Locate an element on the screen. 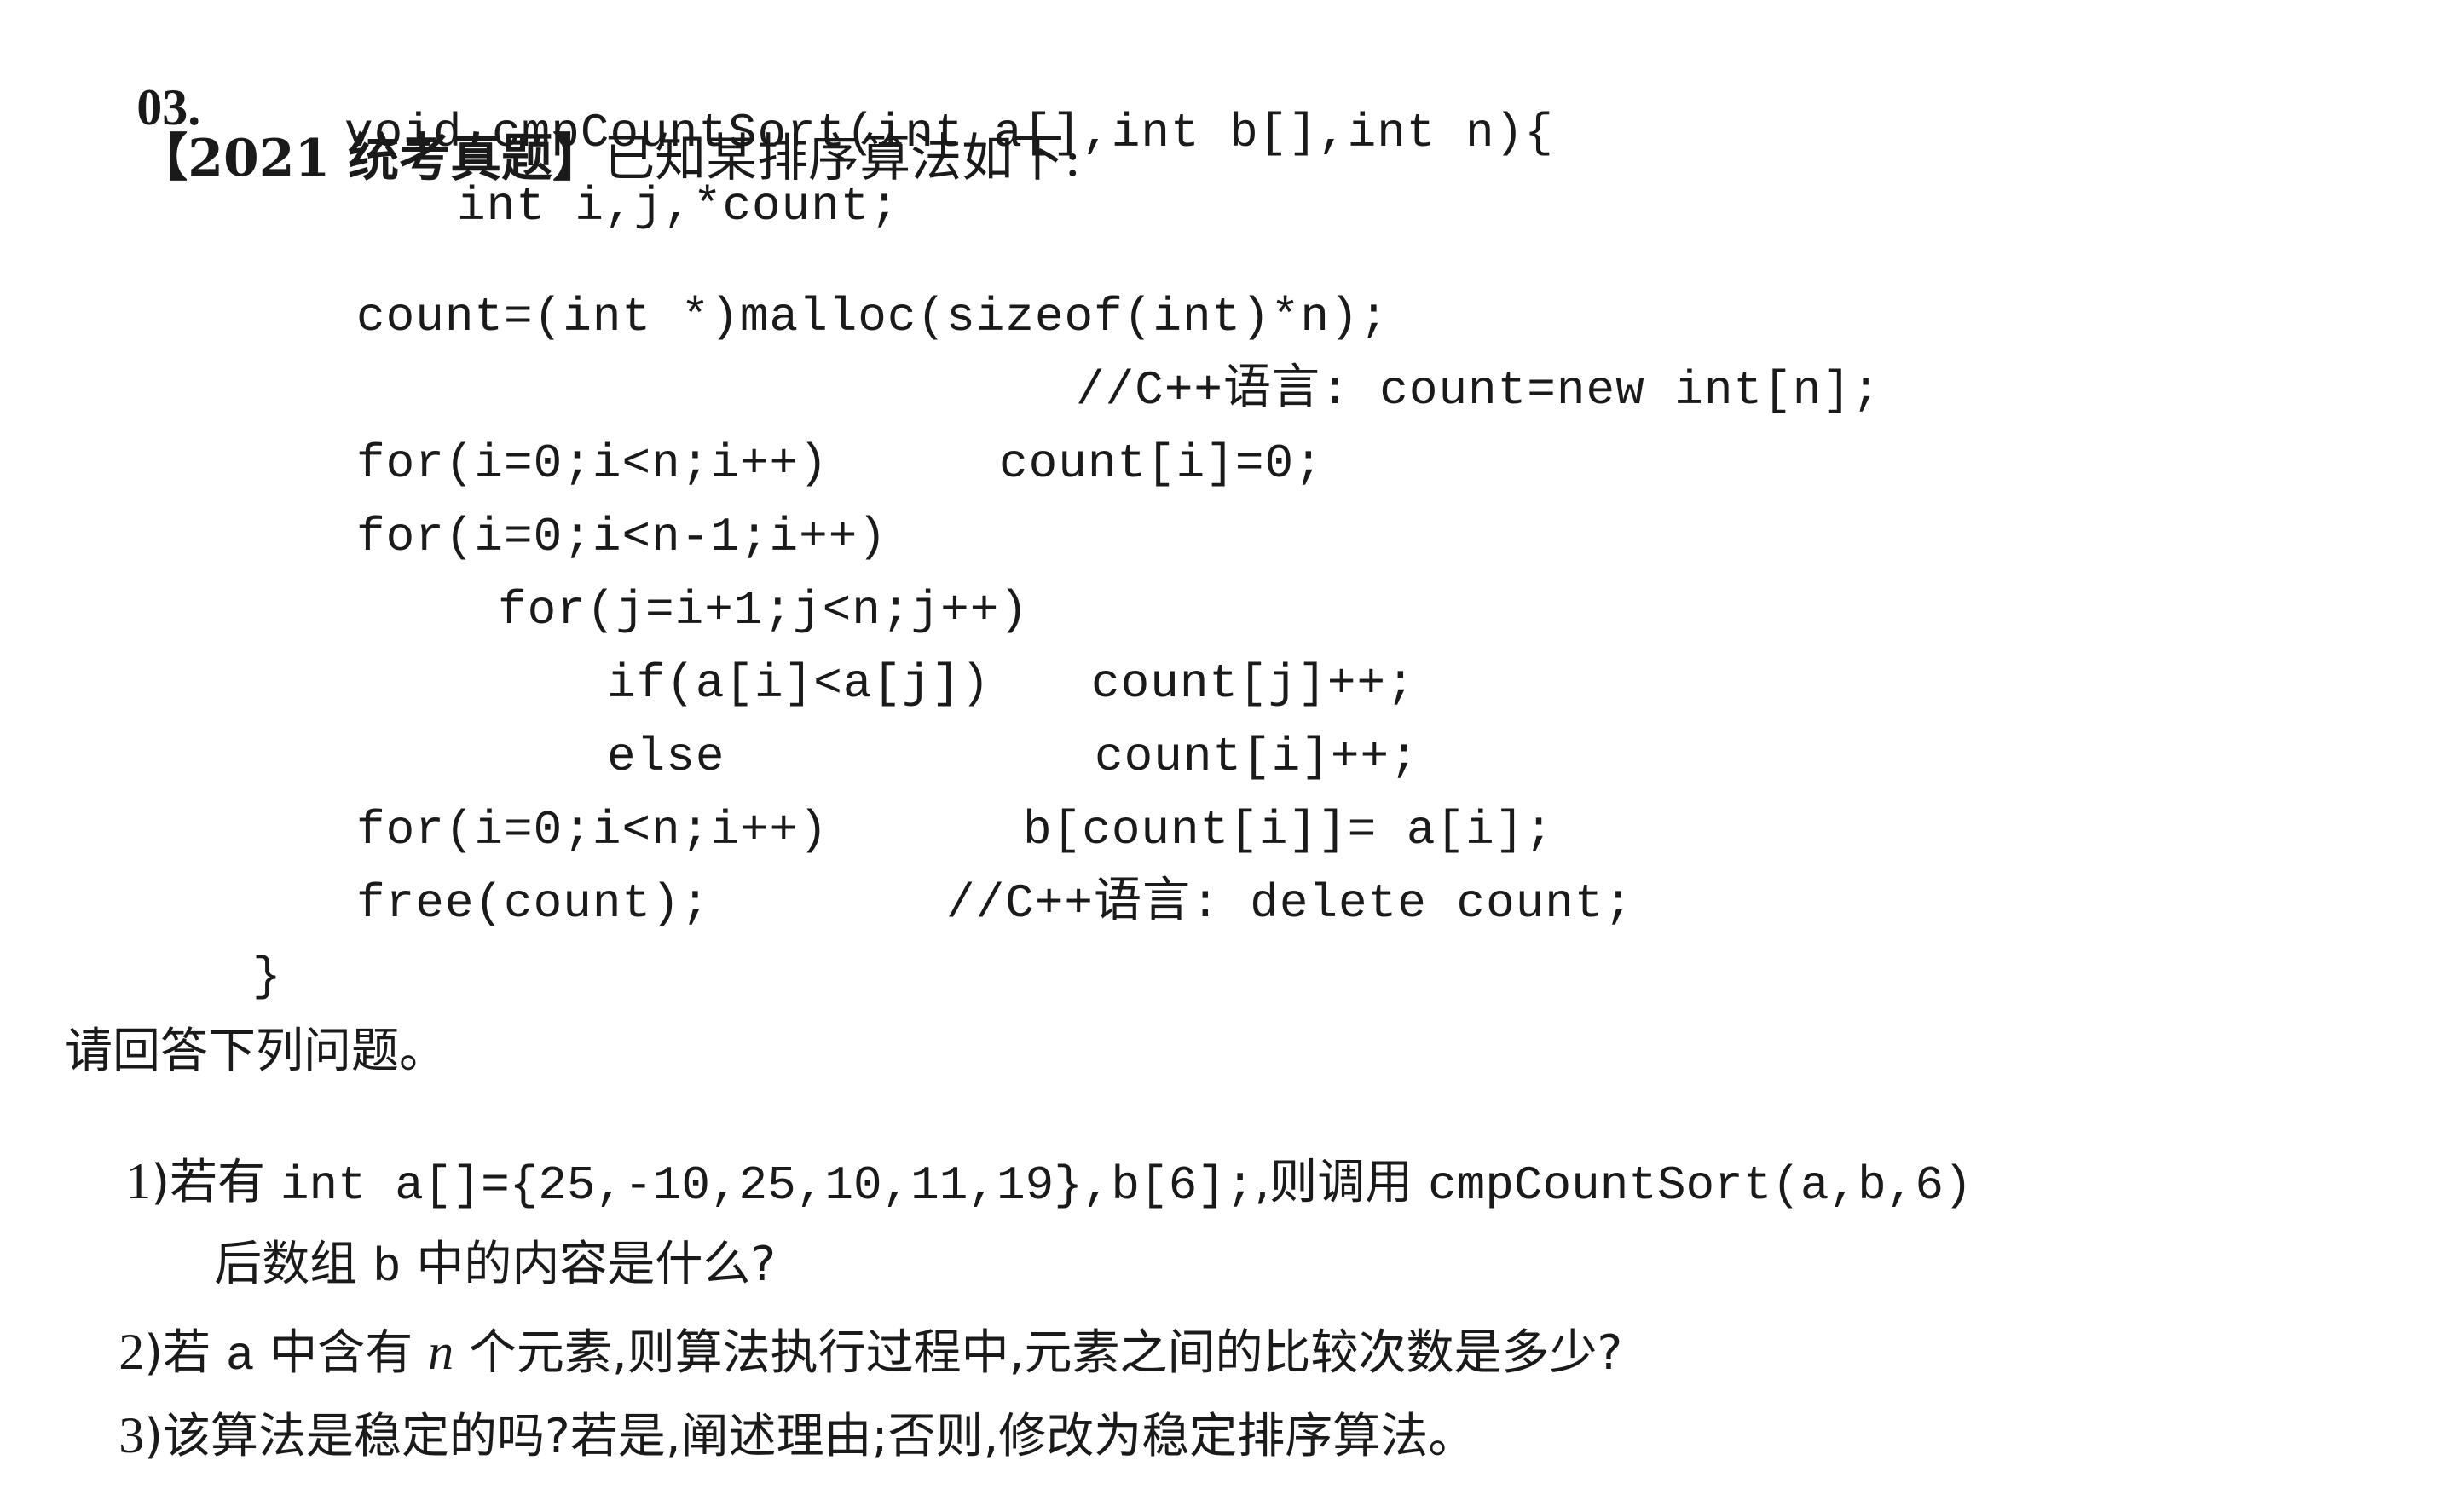 Image resolution: width=2450 pixels, height=1512 pixels. question-3: 3)该算法是稳定的吗?若是,阐述理由;否则,修改为稳定排序算法。 is located at coordinates (767, 1435).